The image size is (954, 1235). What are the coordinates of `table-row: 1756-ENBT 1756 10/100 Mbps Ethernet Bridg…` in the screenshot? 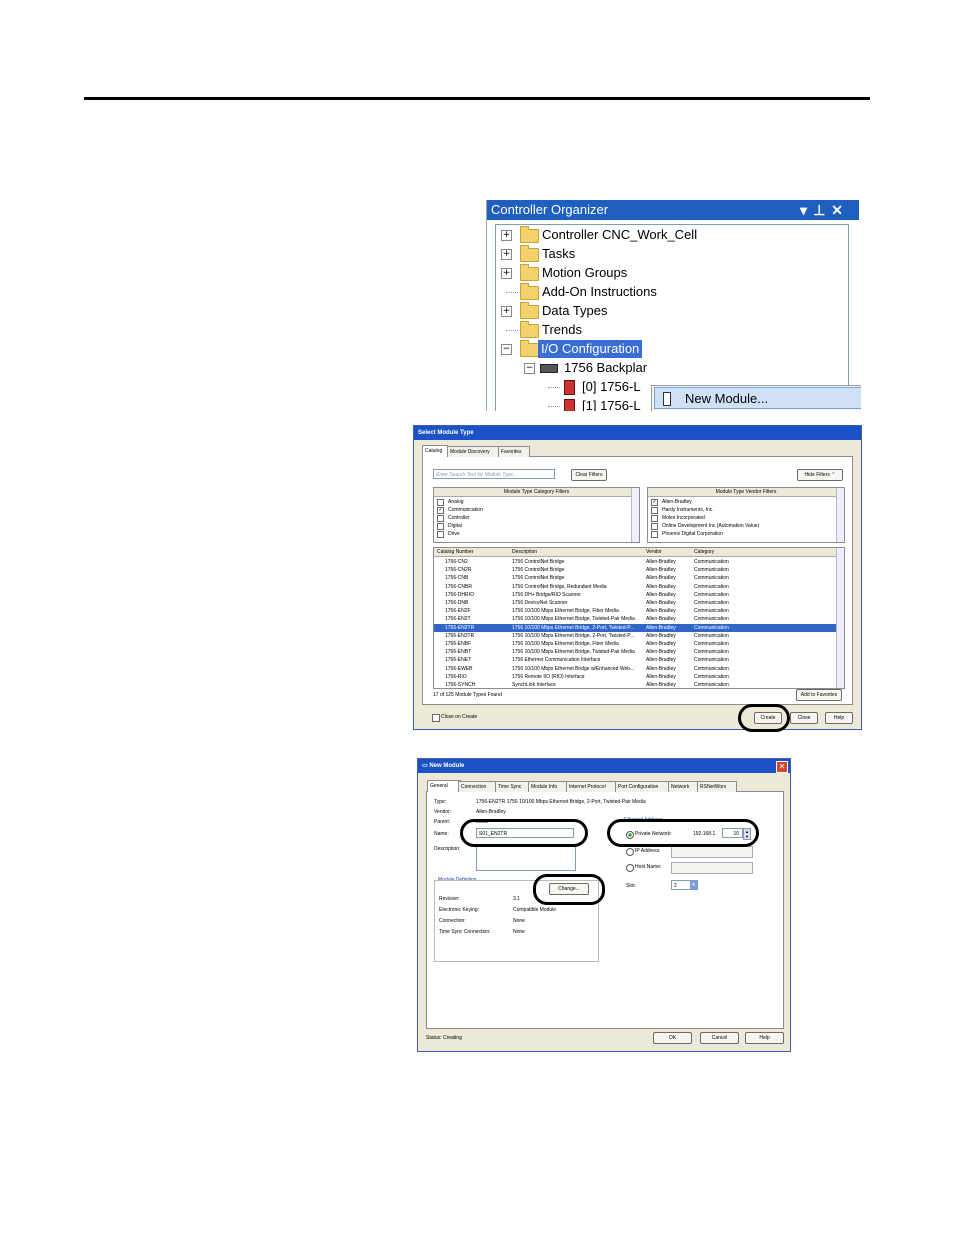 It's located at (635, 652).